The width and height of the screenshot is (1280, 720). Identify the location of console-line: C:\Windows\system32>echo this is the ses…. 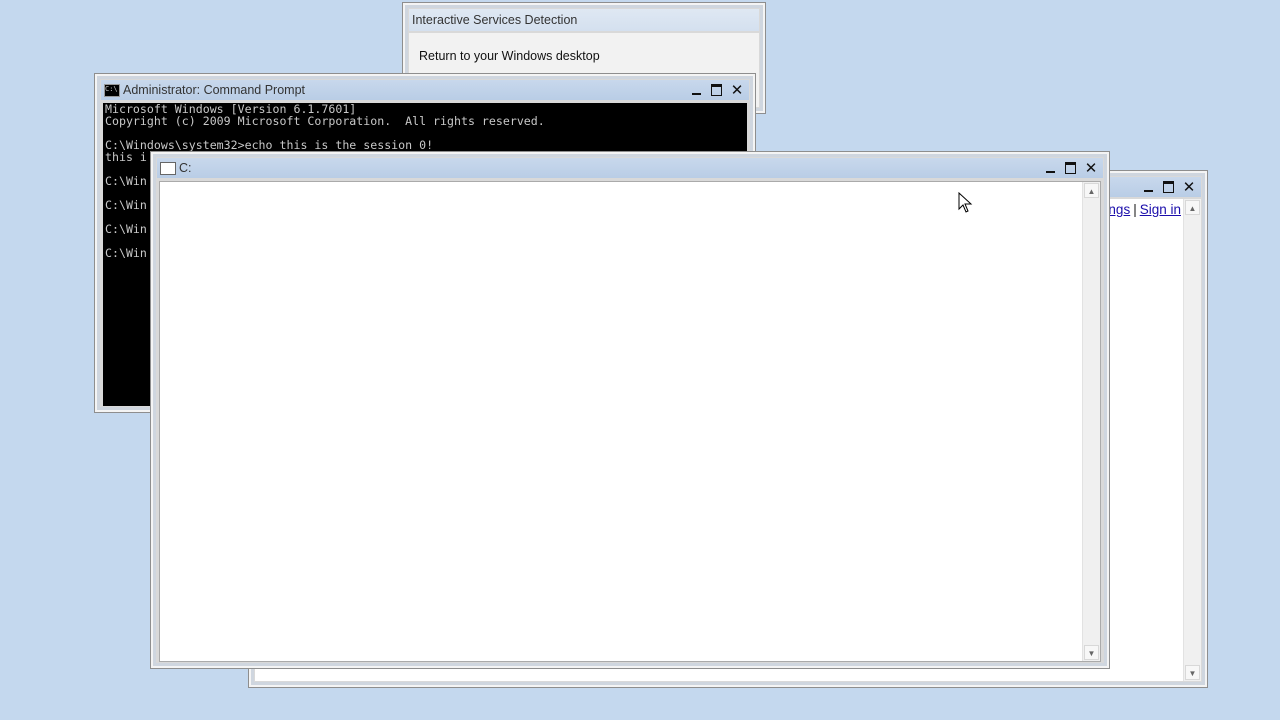
(269, 145).